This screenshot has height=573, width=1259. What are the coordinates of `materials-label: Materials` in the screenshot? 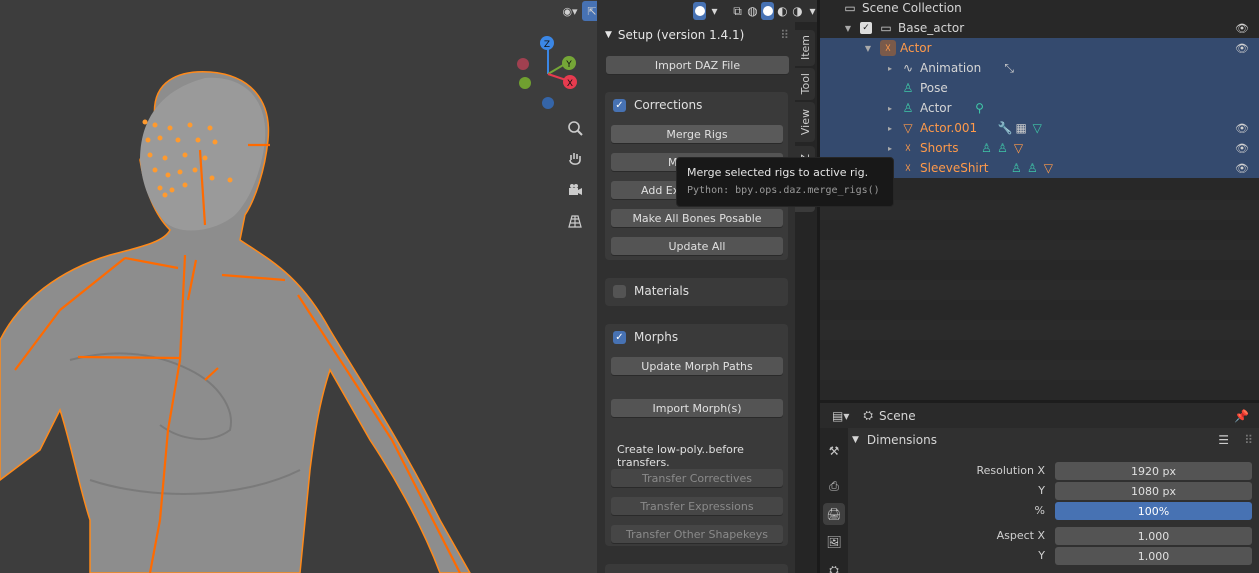 It's located at (662, 291).